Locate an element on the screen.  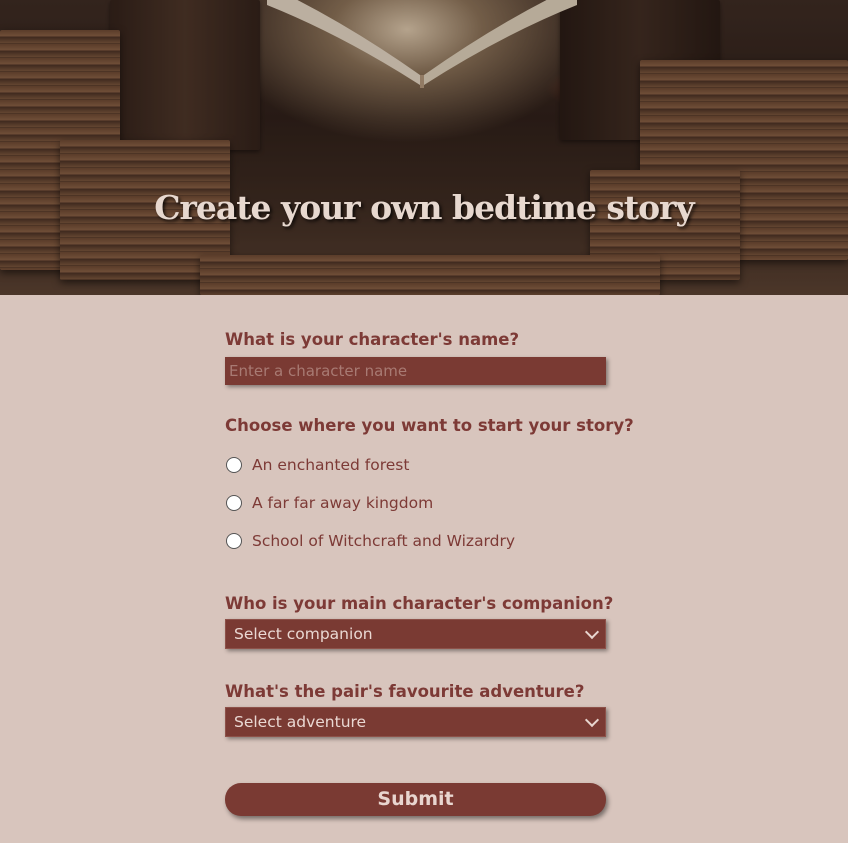
location-option-forest: An enchanted forest is located at coordinates (415, 465).